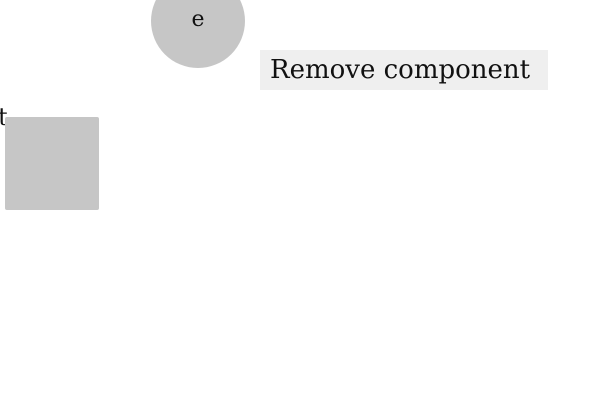 This screenshot has width=600, height=400. I want to click on remove-component-button: Remove component, so click(404, 70).